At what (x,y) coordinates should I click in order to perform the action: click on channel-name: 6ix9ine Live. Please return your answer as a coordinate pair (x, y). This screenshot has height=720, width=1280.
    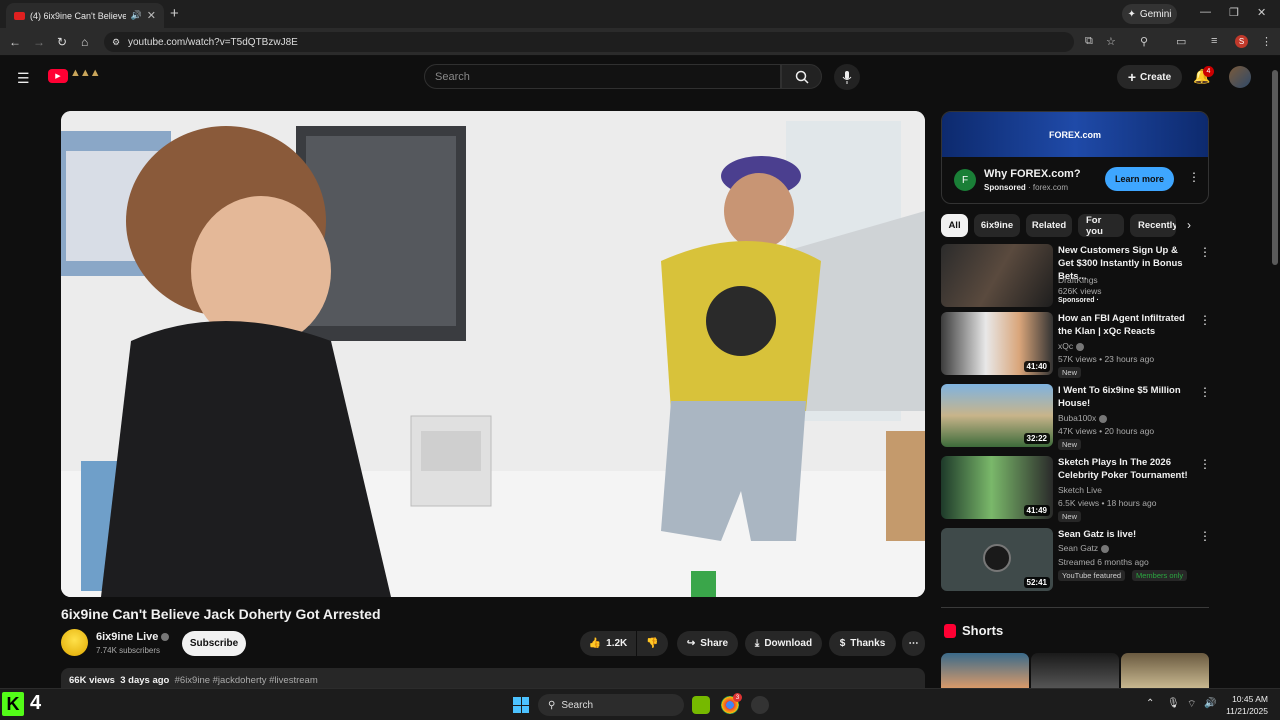
    Looking at the image, I should click on (133, 637).